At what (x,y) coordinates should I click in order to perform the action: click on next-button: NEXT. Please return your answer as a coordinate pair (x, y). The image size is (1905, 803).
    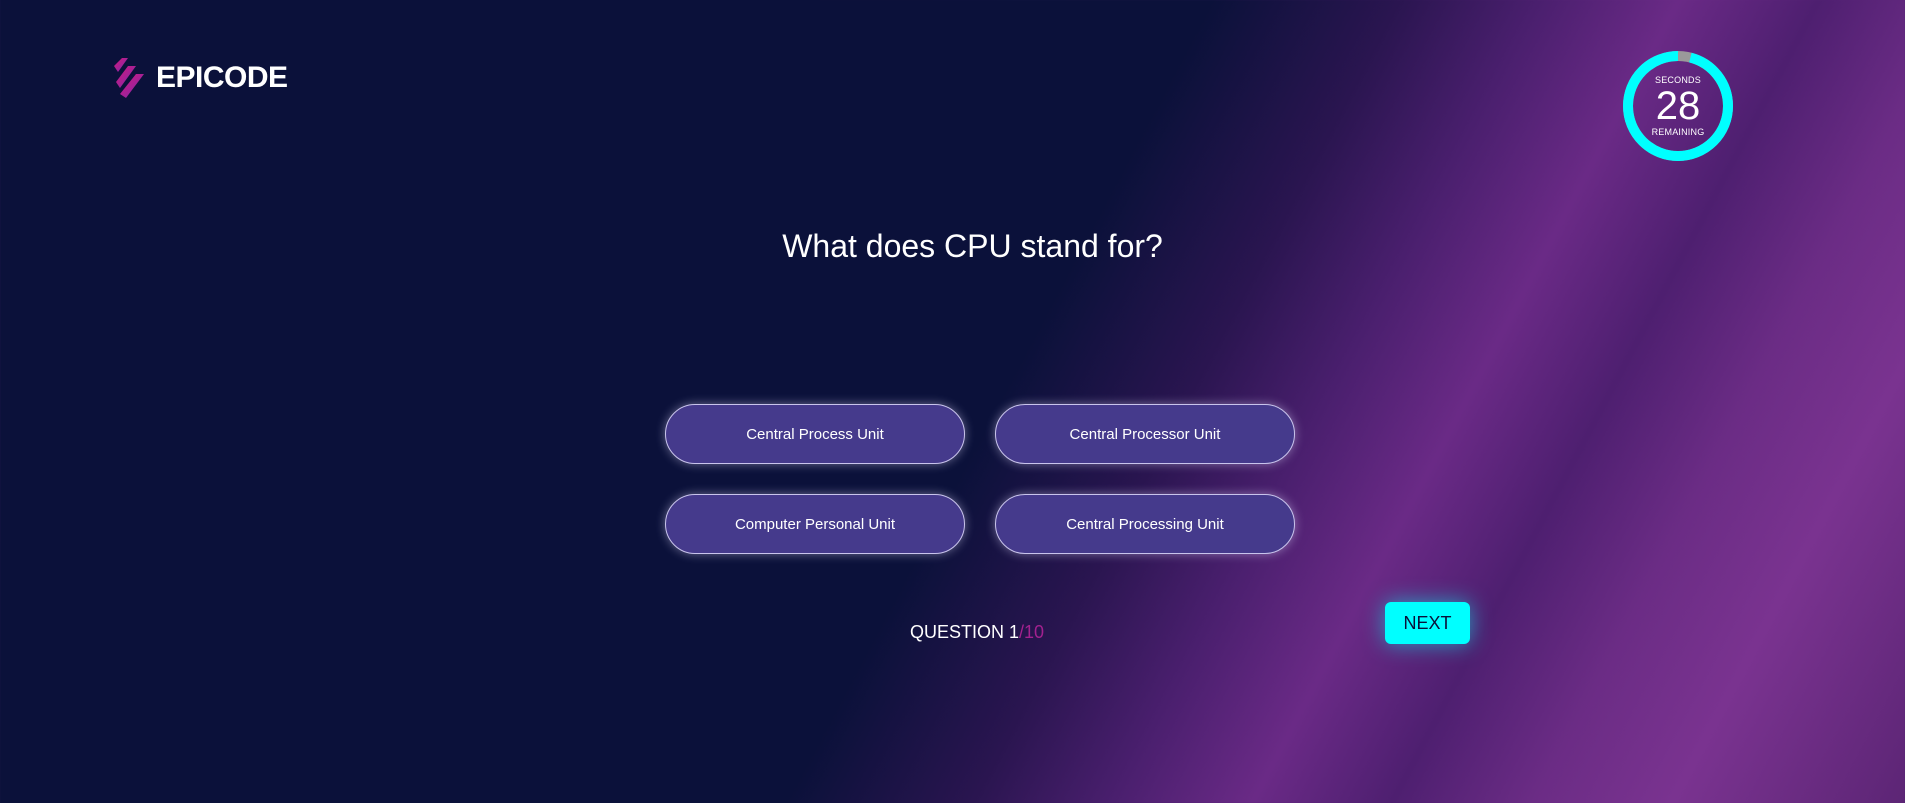
    Looking at the image, I should click on (1427, 623).